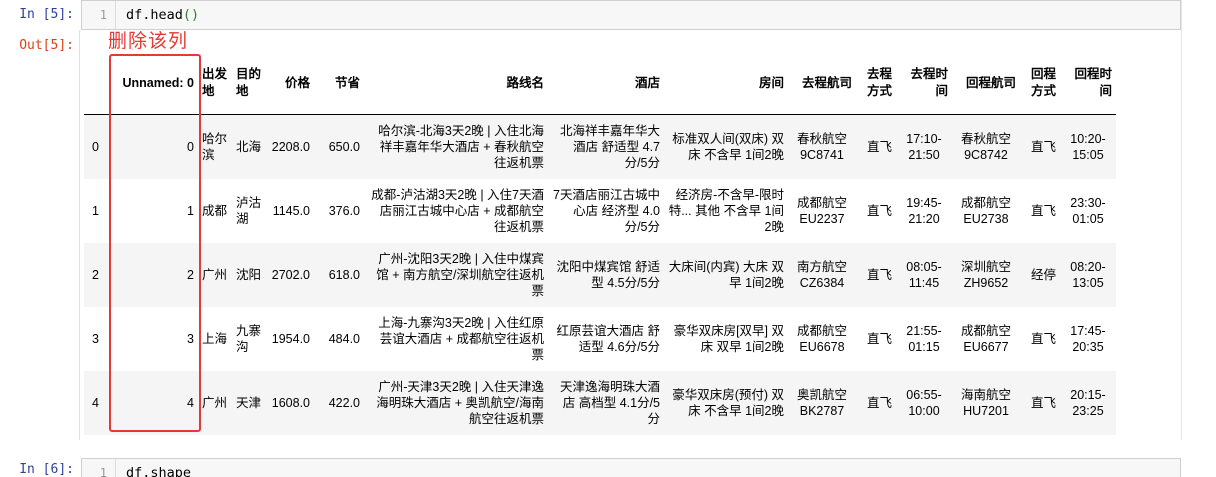 The width and height of the screenshot is (1216, 477). Describe the element at coordinates (460, 274) in the screenshot. I see `cell-route: 广州-沈阳3天2晚 | 入住中煤宾馆 + 南方航空/深圳航空往返机票` at that location.